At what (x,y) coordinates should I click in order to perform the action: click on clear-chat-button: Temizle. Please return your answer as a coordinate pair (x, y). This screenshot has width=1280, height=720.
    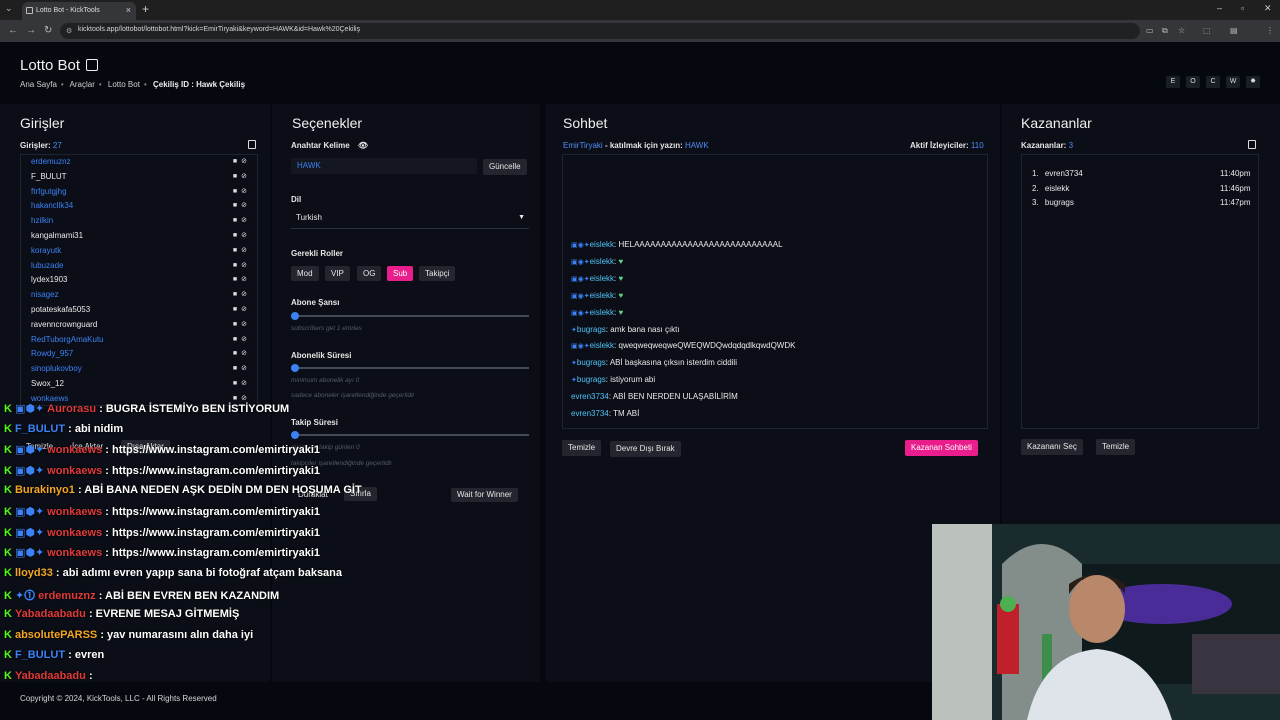
    Looking at the image, I should click on (582, 448).